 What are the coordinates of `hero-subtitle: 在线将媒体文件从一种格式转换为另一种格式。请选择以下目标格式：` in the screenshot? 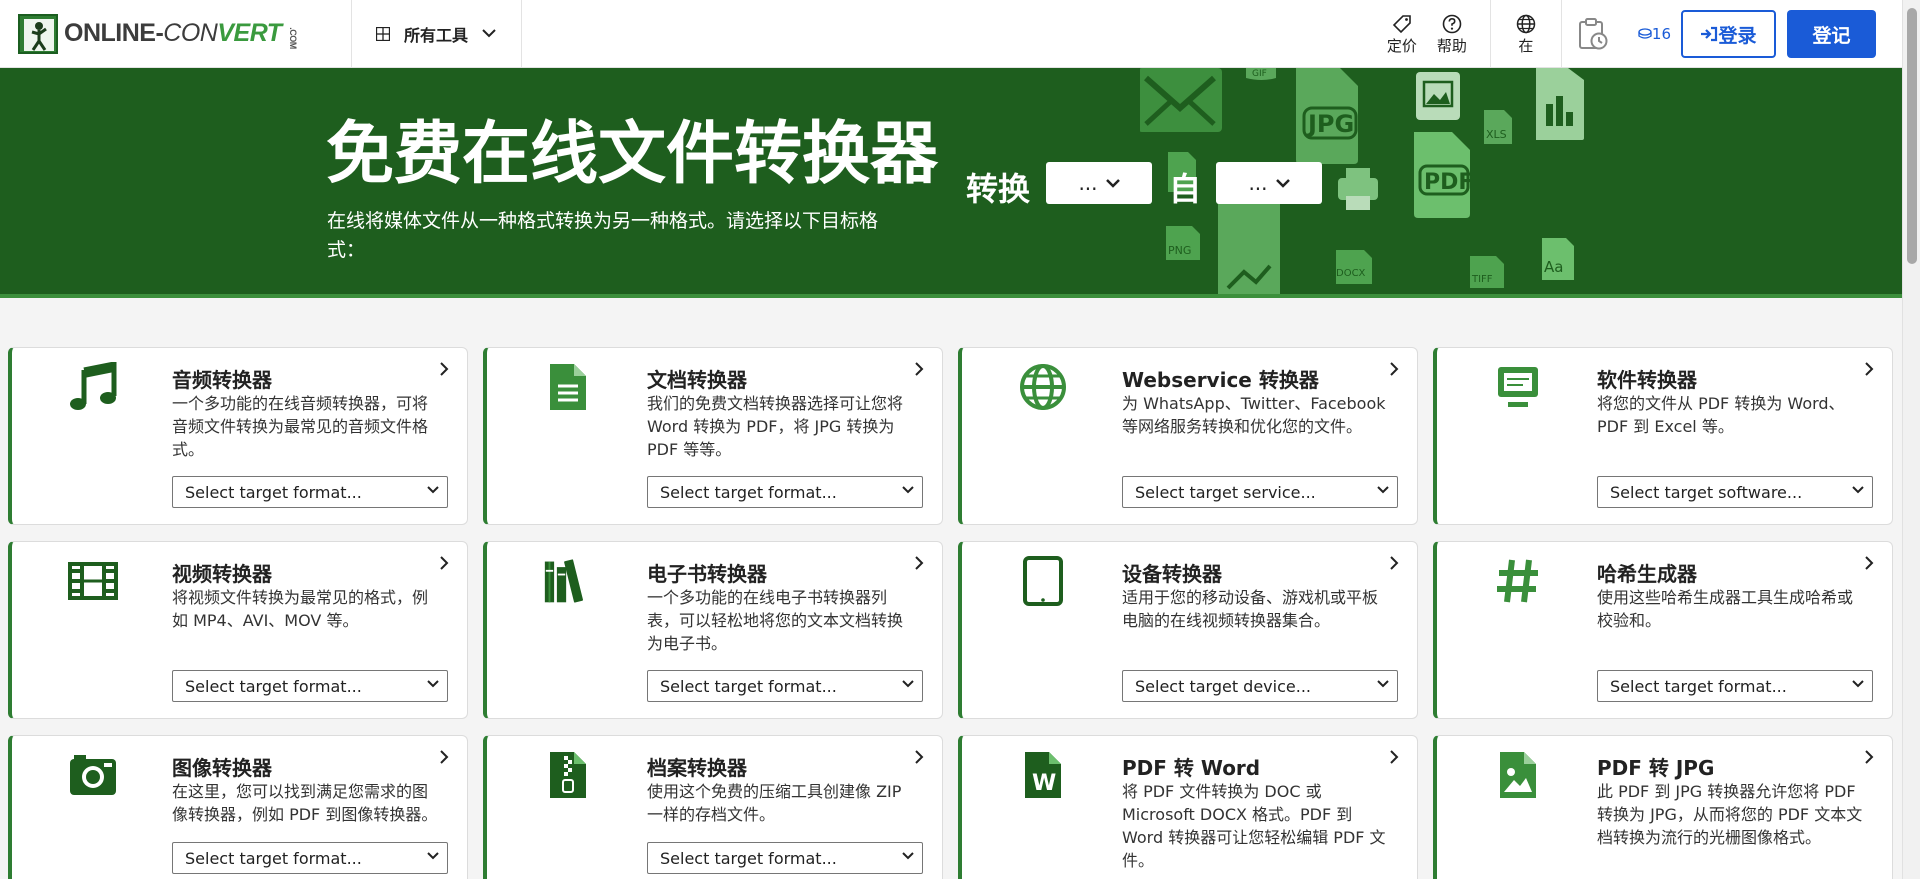 It's located at (603, 235).